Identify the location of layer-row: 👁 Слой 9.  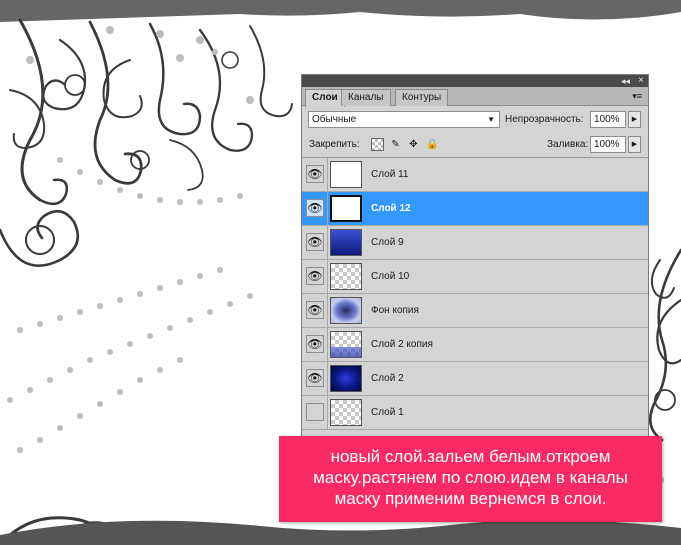
(475, 243).